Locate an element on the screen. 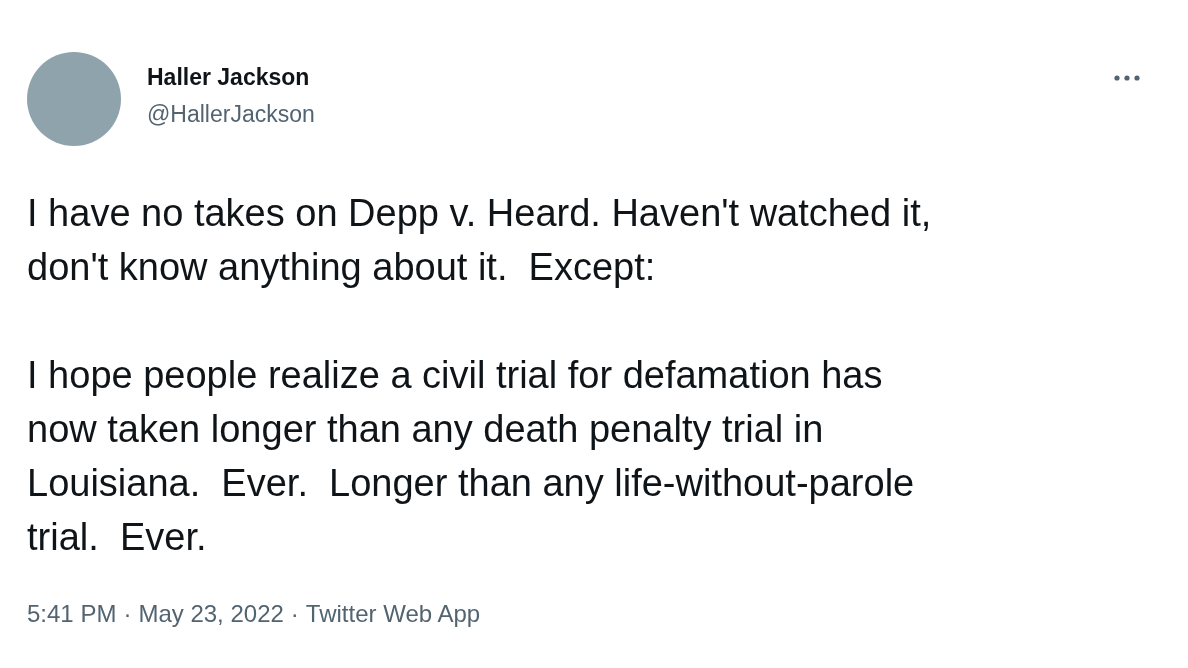 The image size is (1188, 668). tweet-source: Twitter Web App is located at coordinates (393, 614).